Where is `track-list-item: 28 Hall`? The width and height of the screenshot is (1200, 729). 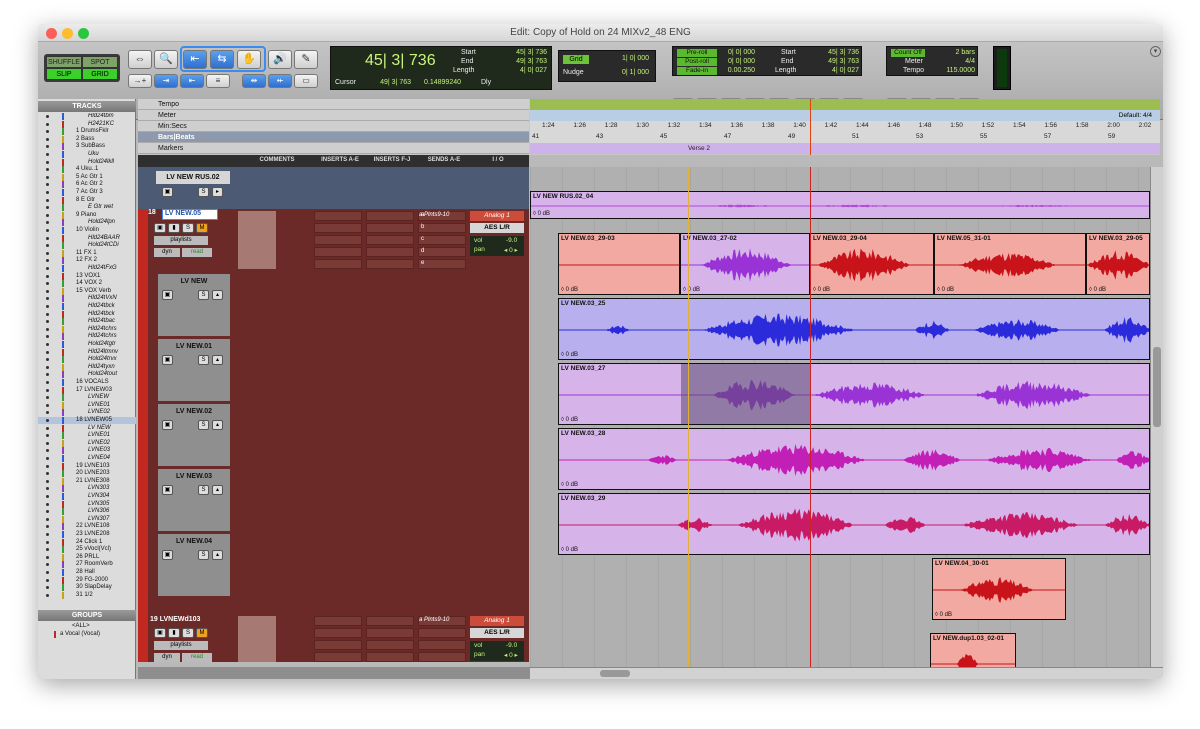
track-list-item: 28 Hall is located at coordinates (87, 572).